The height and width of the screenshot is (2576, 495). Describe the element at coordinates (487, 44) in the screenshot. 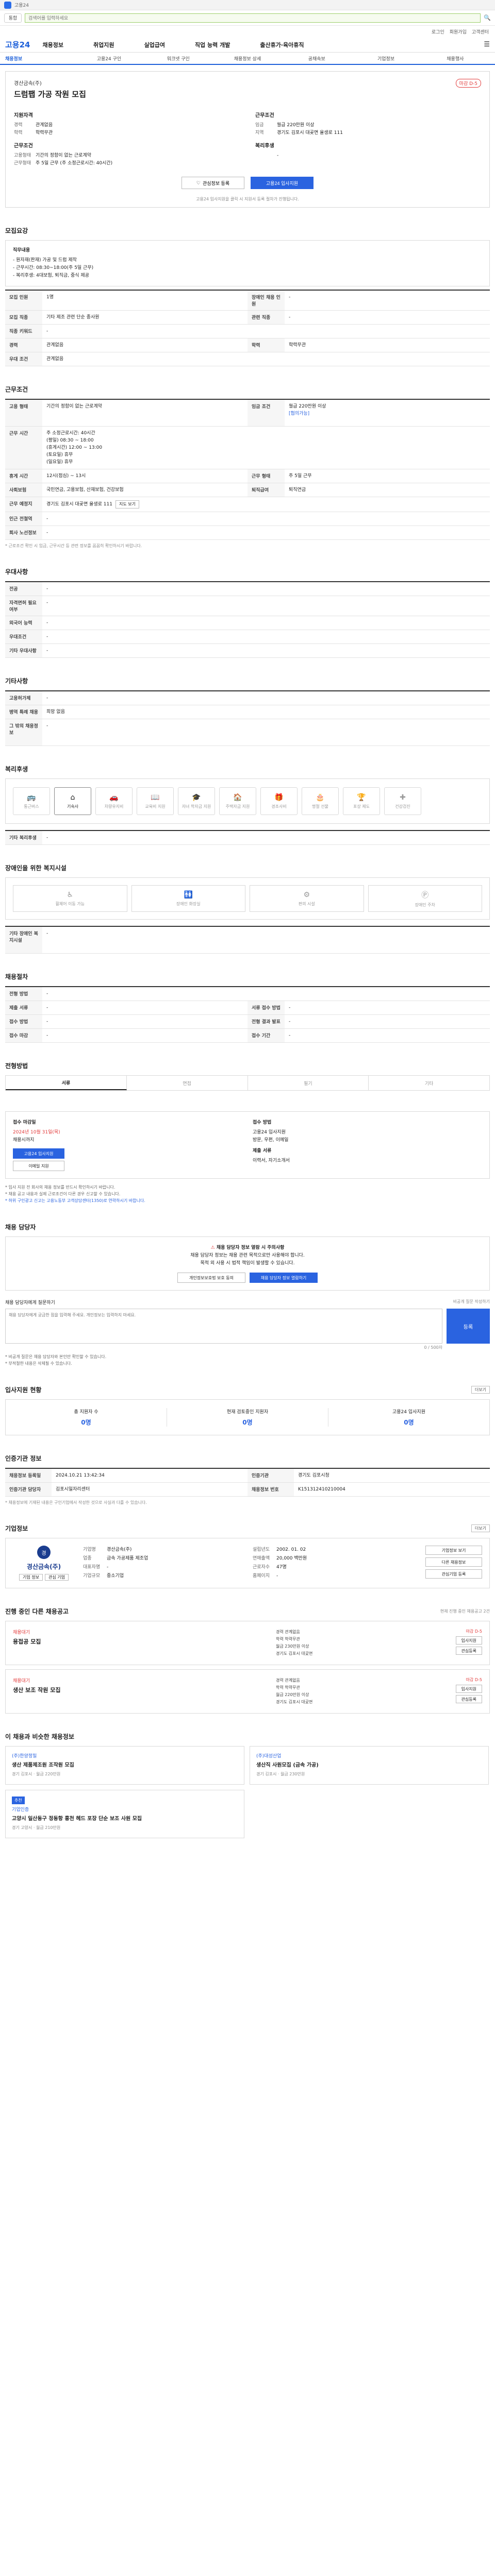

I see `hamburger-menu-icon: ☰` at that location.